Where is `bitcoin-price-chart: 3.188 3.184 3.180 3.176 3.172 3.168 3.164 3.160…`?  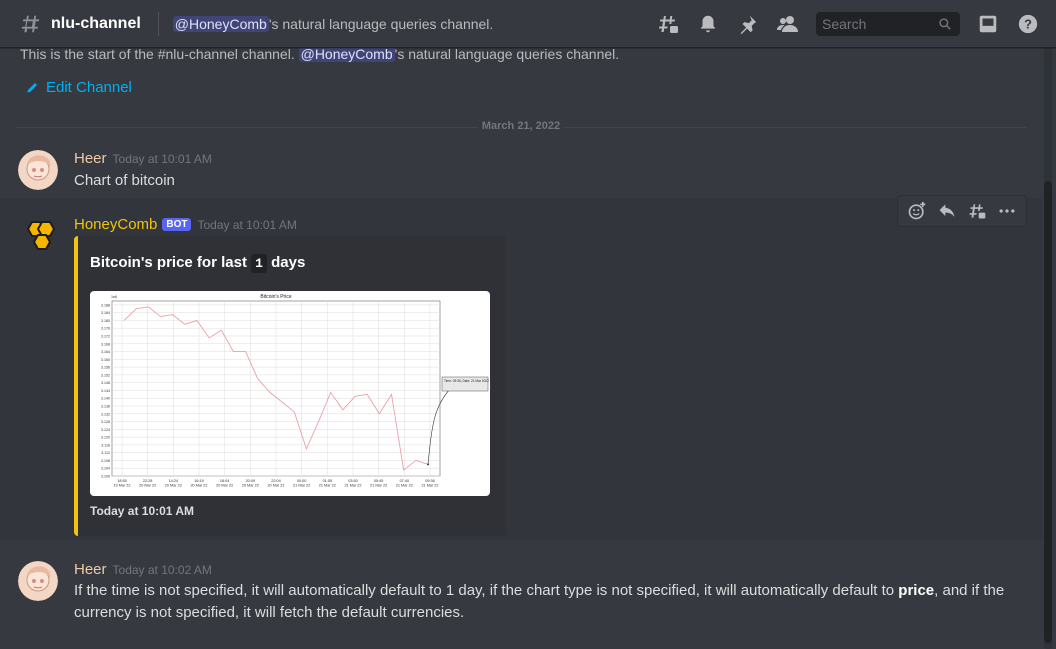
bitcoin-price-chart: 3.188 3.184 3.180 3.176 3.172 3.168 3.164 3.160… is located at coordinates (295, 391).